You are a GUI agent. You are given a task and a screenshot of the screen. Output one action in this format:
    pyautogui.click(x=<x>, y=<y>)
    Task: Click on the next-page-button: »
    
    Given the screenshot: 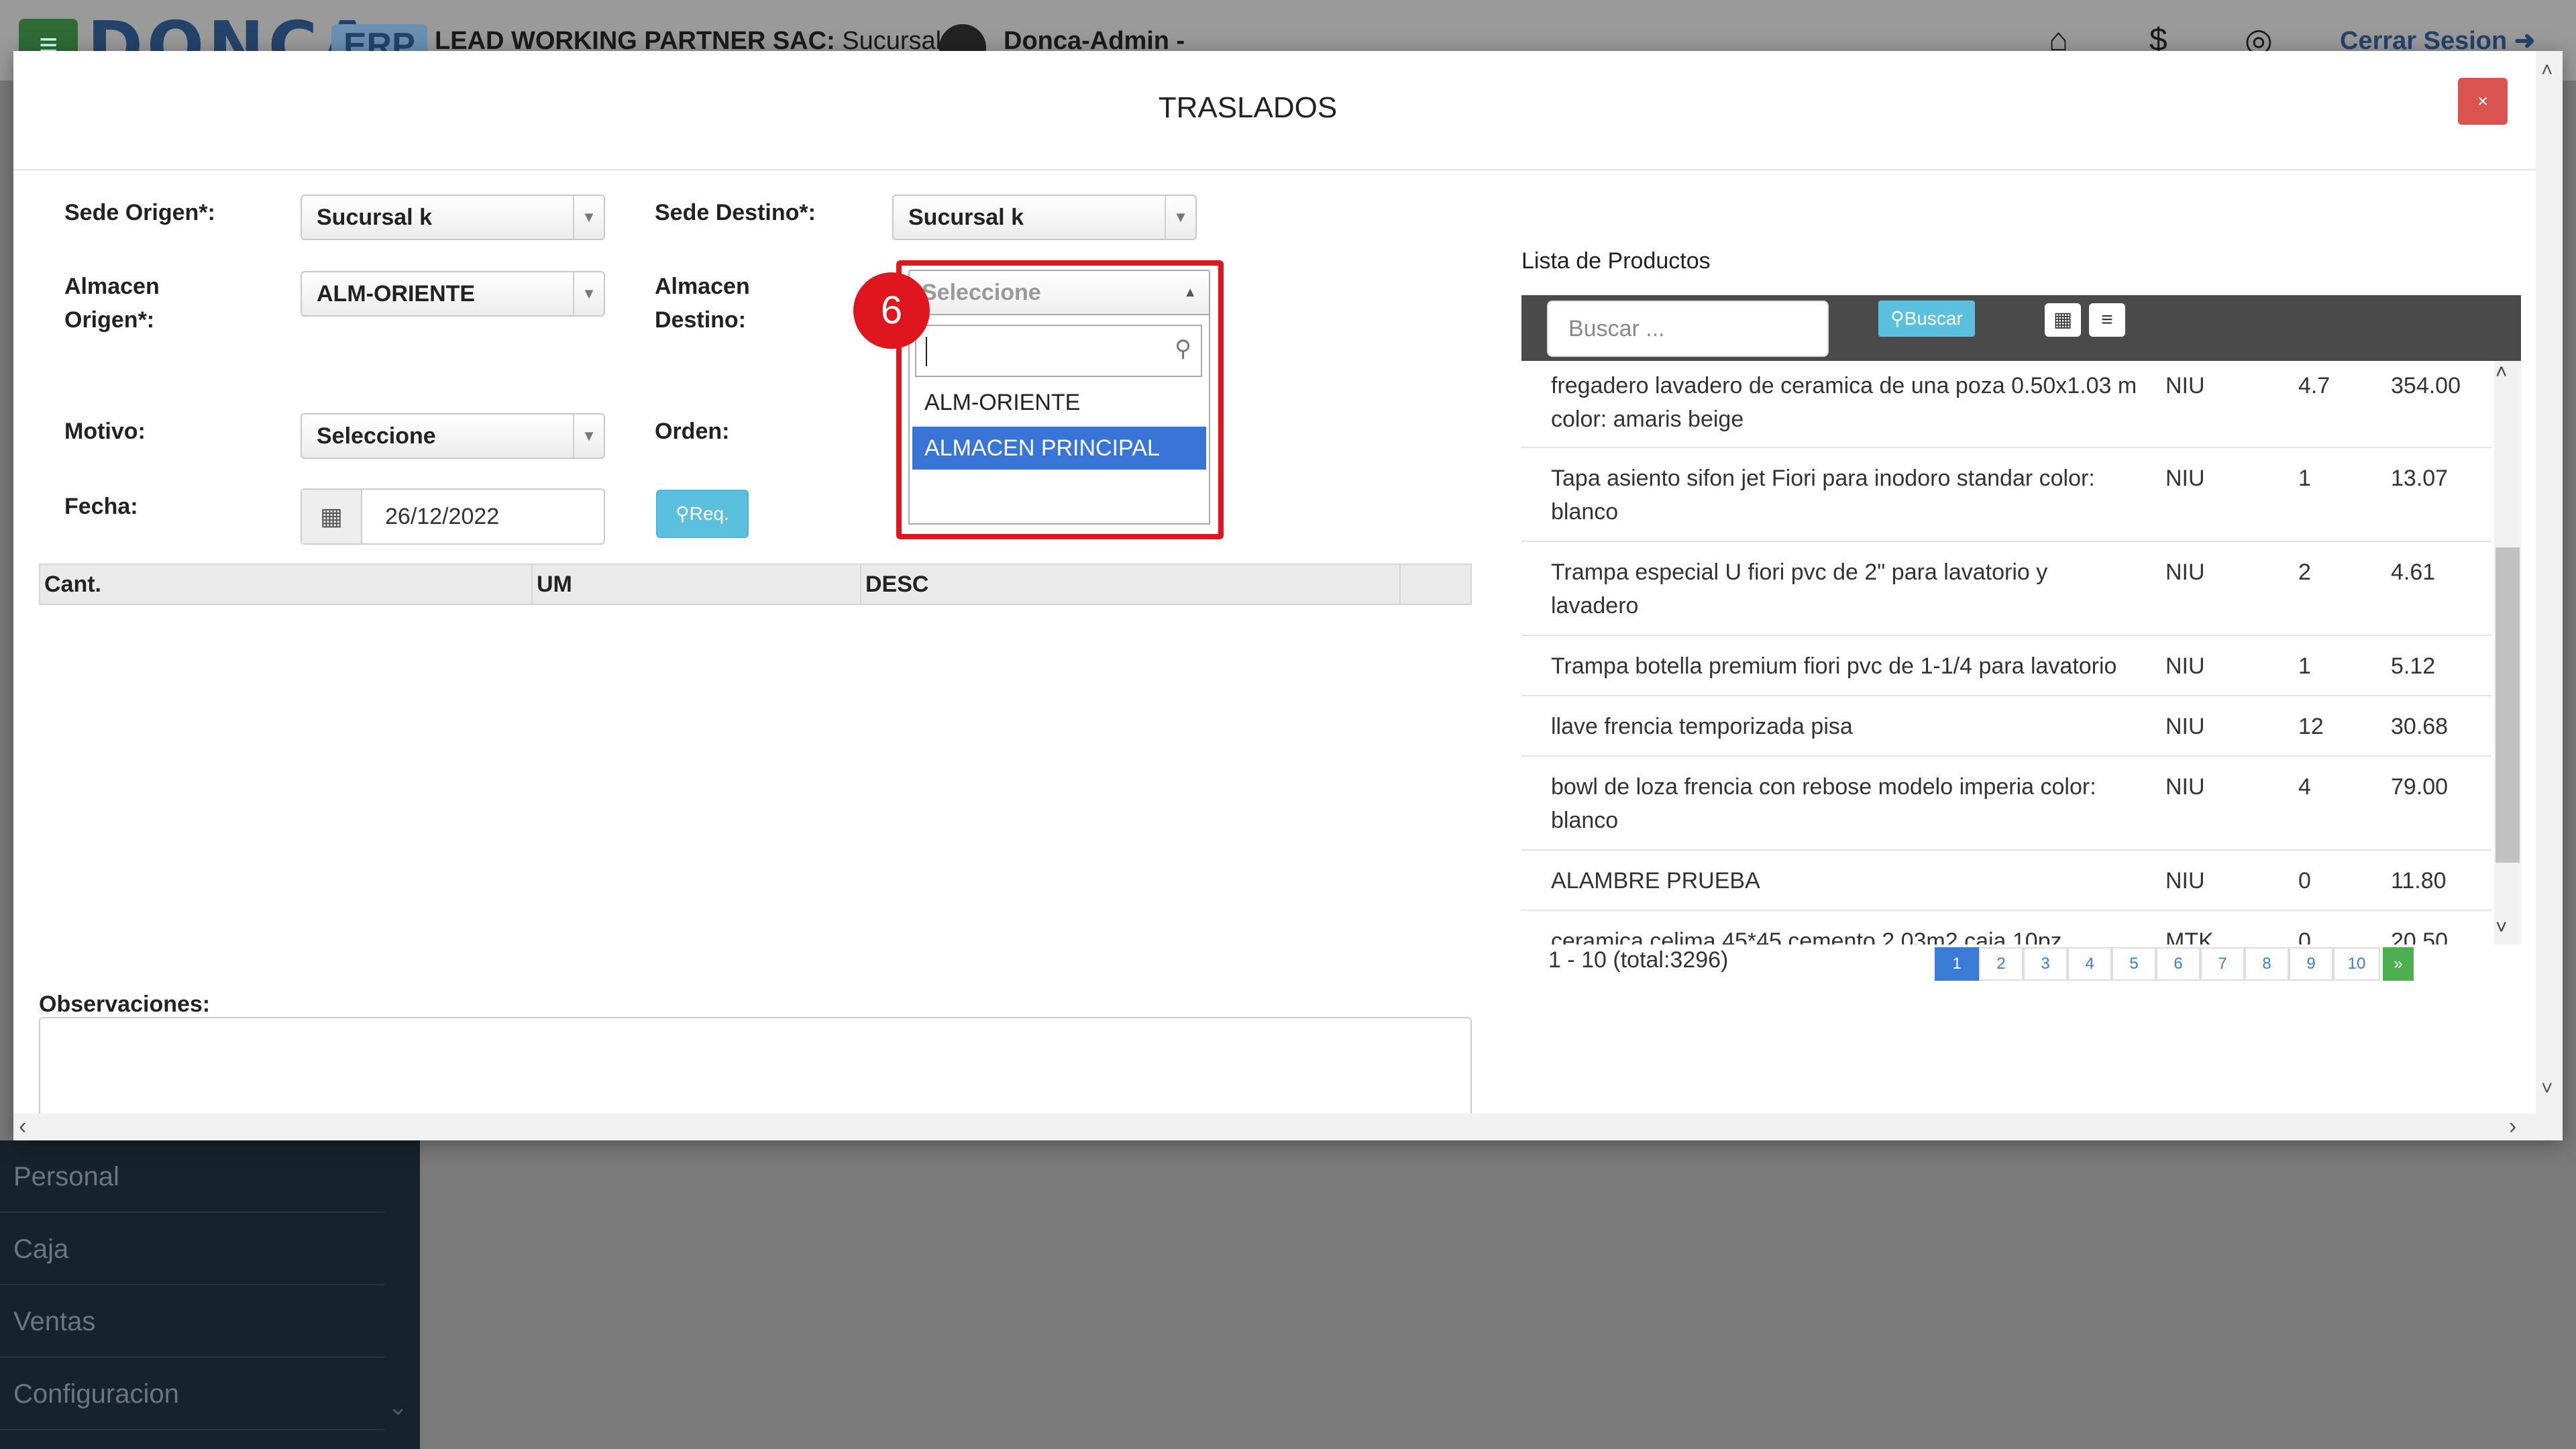 What is the action you would take?
    pyautogui.click(x=2398, y=964)
    